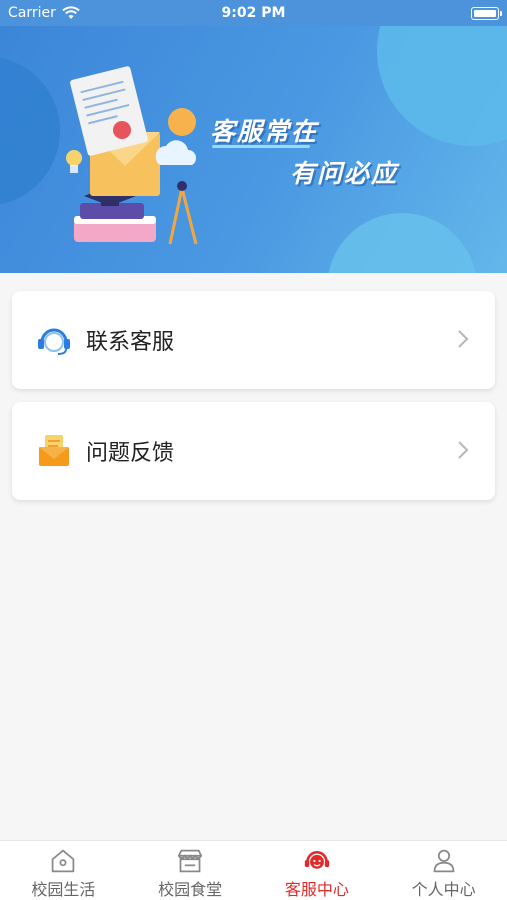 The image size is (507, 900). I want to click on bottom-tab-bar: 校园生活 校园食堂 客服中心 个人中心, so click(253, 870).